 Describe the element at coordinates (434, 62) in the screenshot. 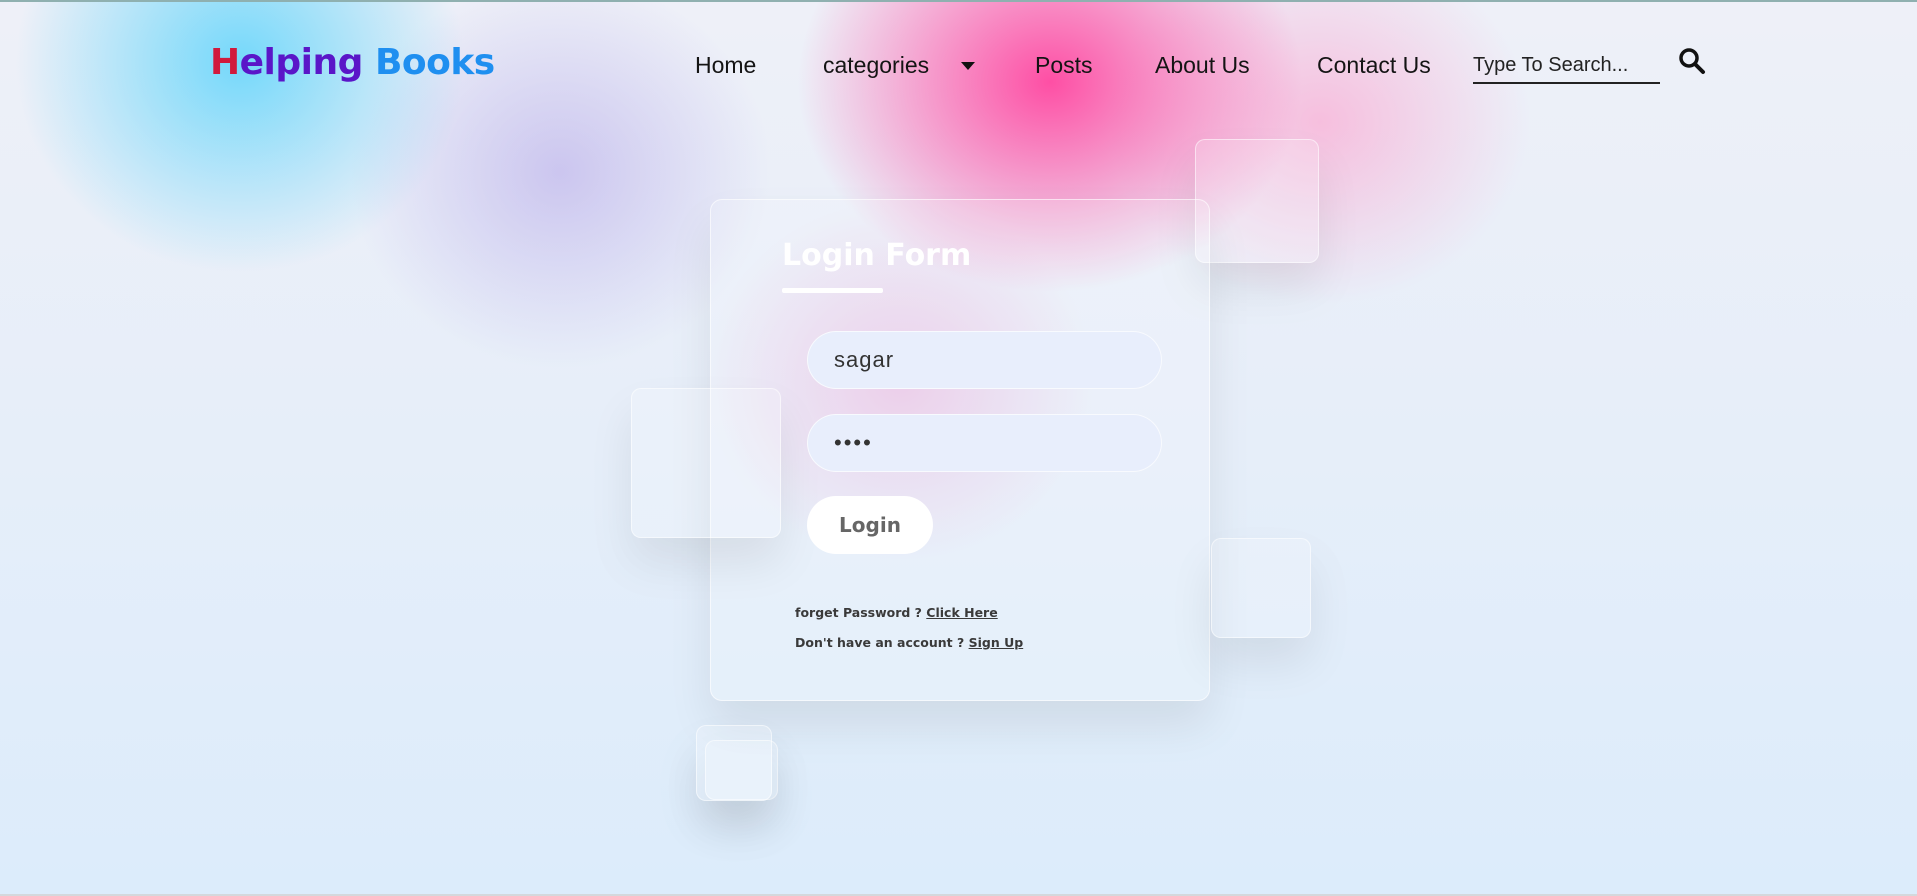

I see `logo-word-books: Books` at that location.